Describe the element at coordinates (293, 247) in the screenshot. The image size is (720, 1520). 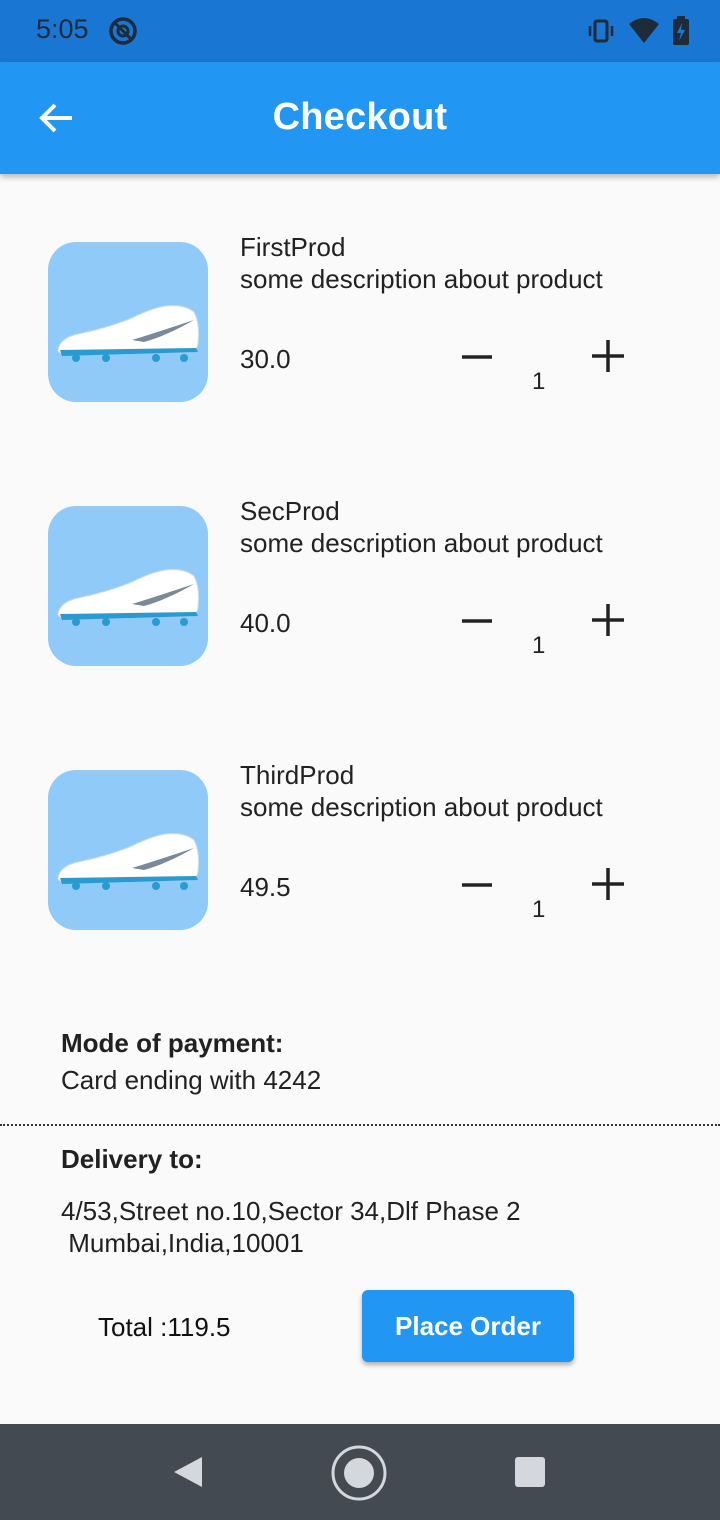
I see `product-name: FirstProd` at that location.